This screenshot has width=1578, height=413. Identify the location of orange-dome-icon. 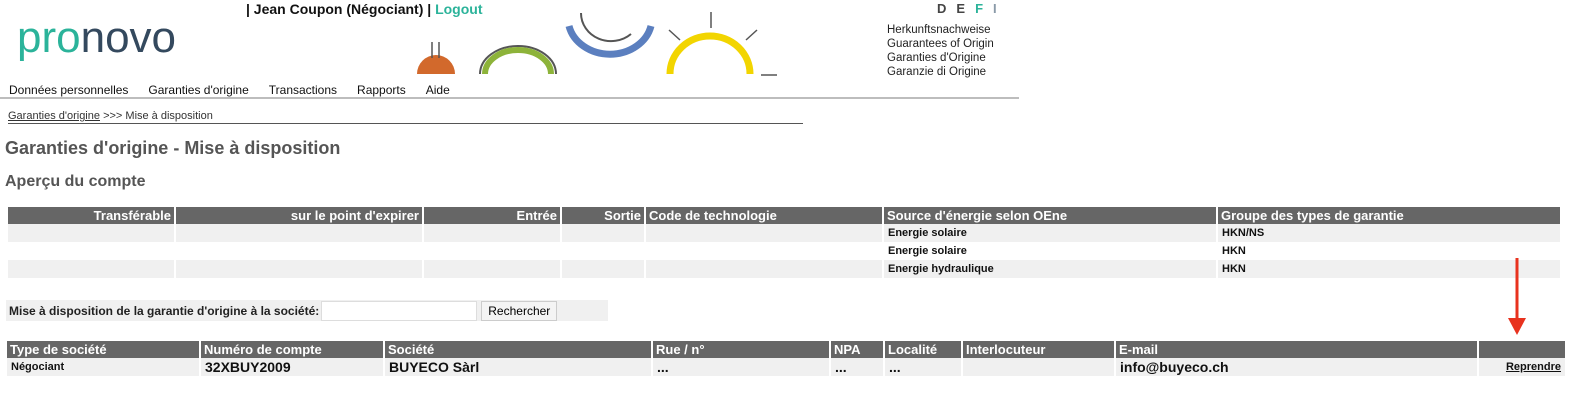
(436, 64).